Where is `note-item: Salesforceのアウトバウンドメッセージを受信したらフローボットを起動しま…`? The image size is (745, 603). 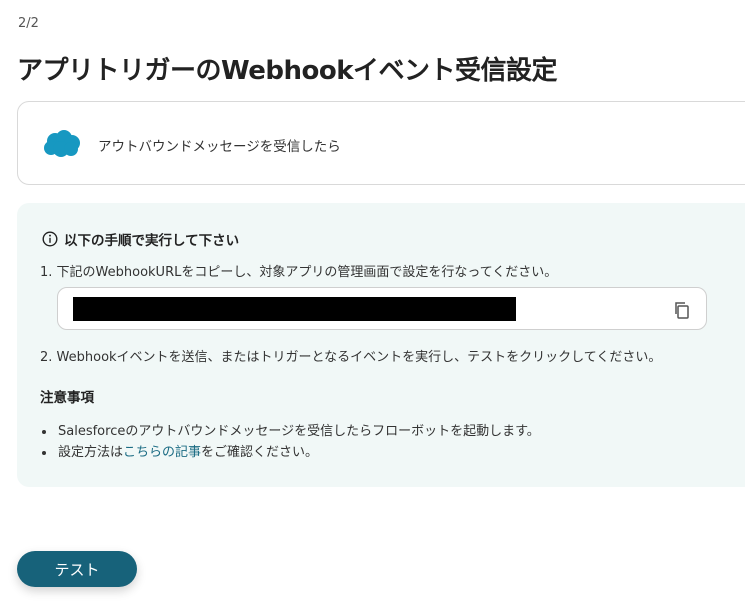
note-item: Salesforceのアウトバウンドメッセージを受信したらフローボットを起動しま… is located at coordinates (298, 431).